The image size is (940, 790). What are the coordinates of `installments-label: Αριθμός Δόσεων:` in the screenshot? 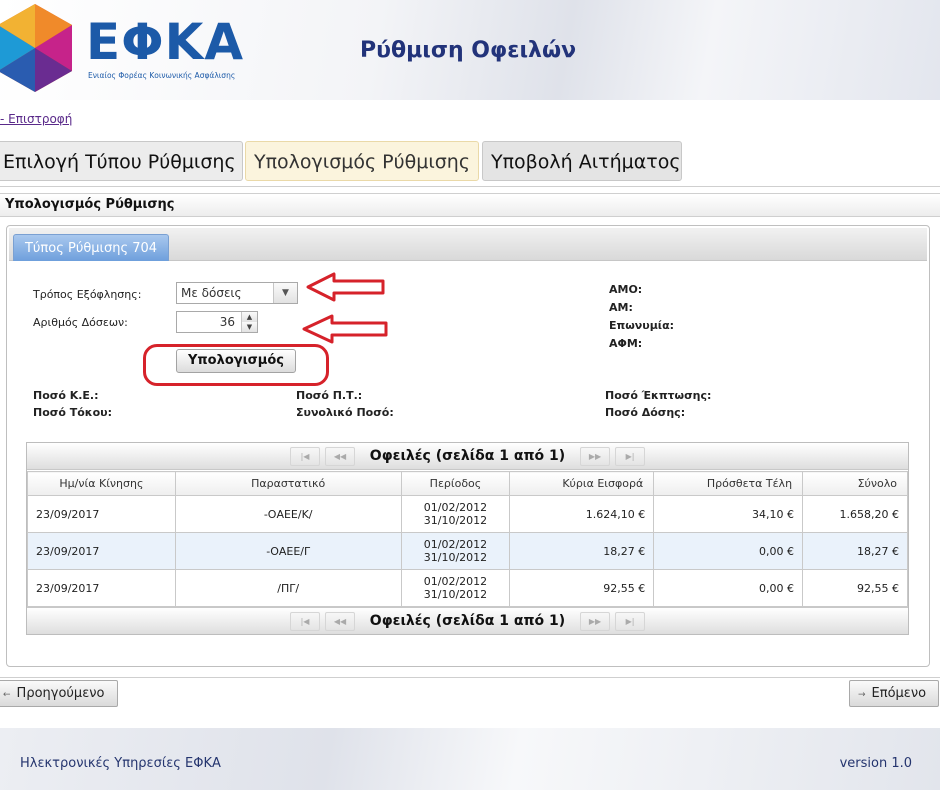 It's located at (80, 322).